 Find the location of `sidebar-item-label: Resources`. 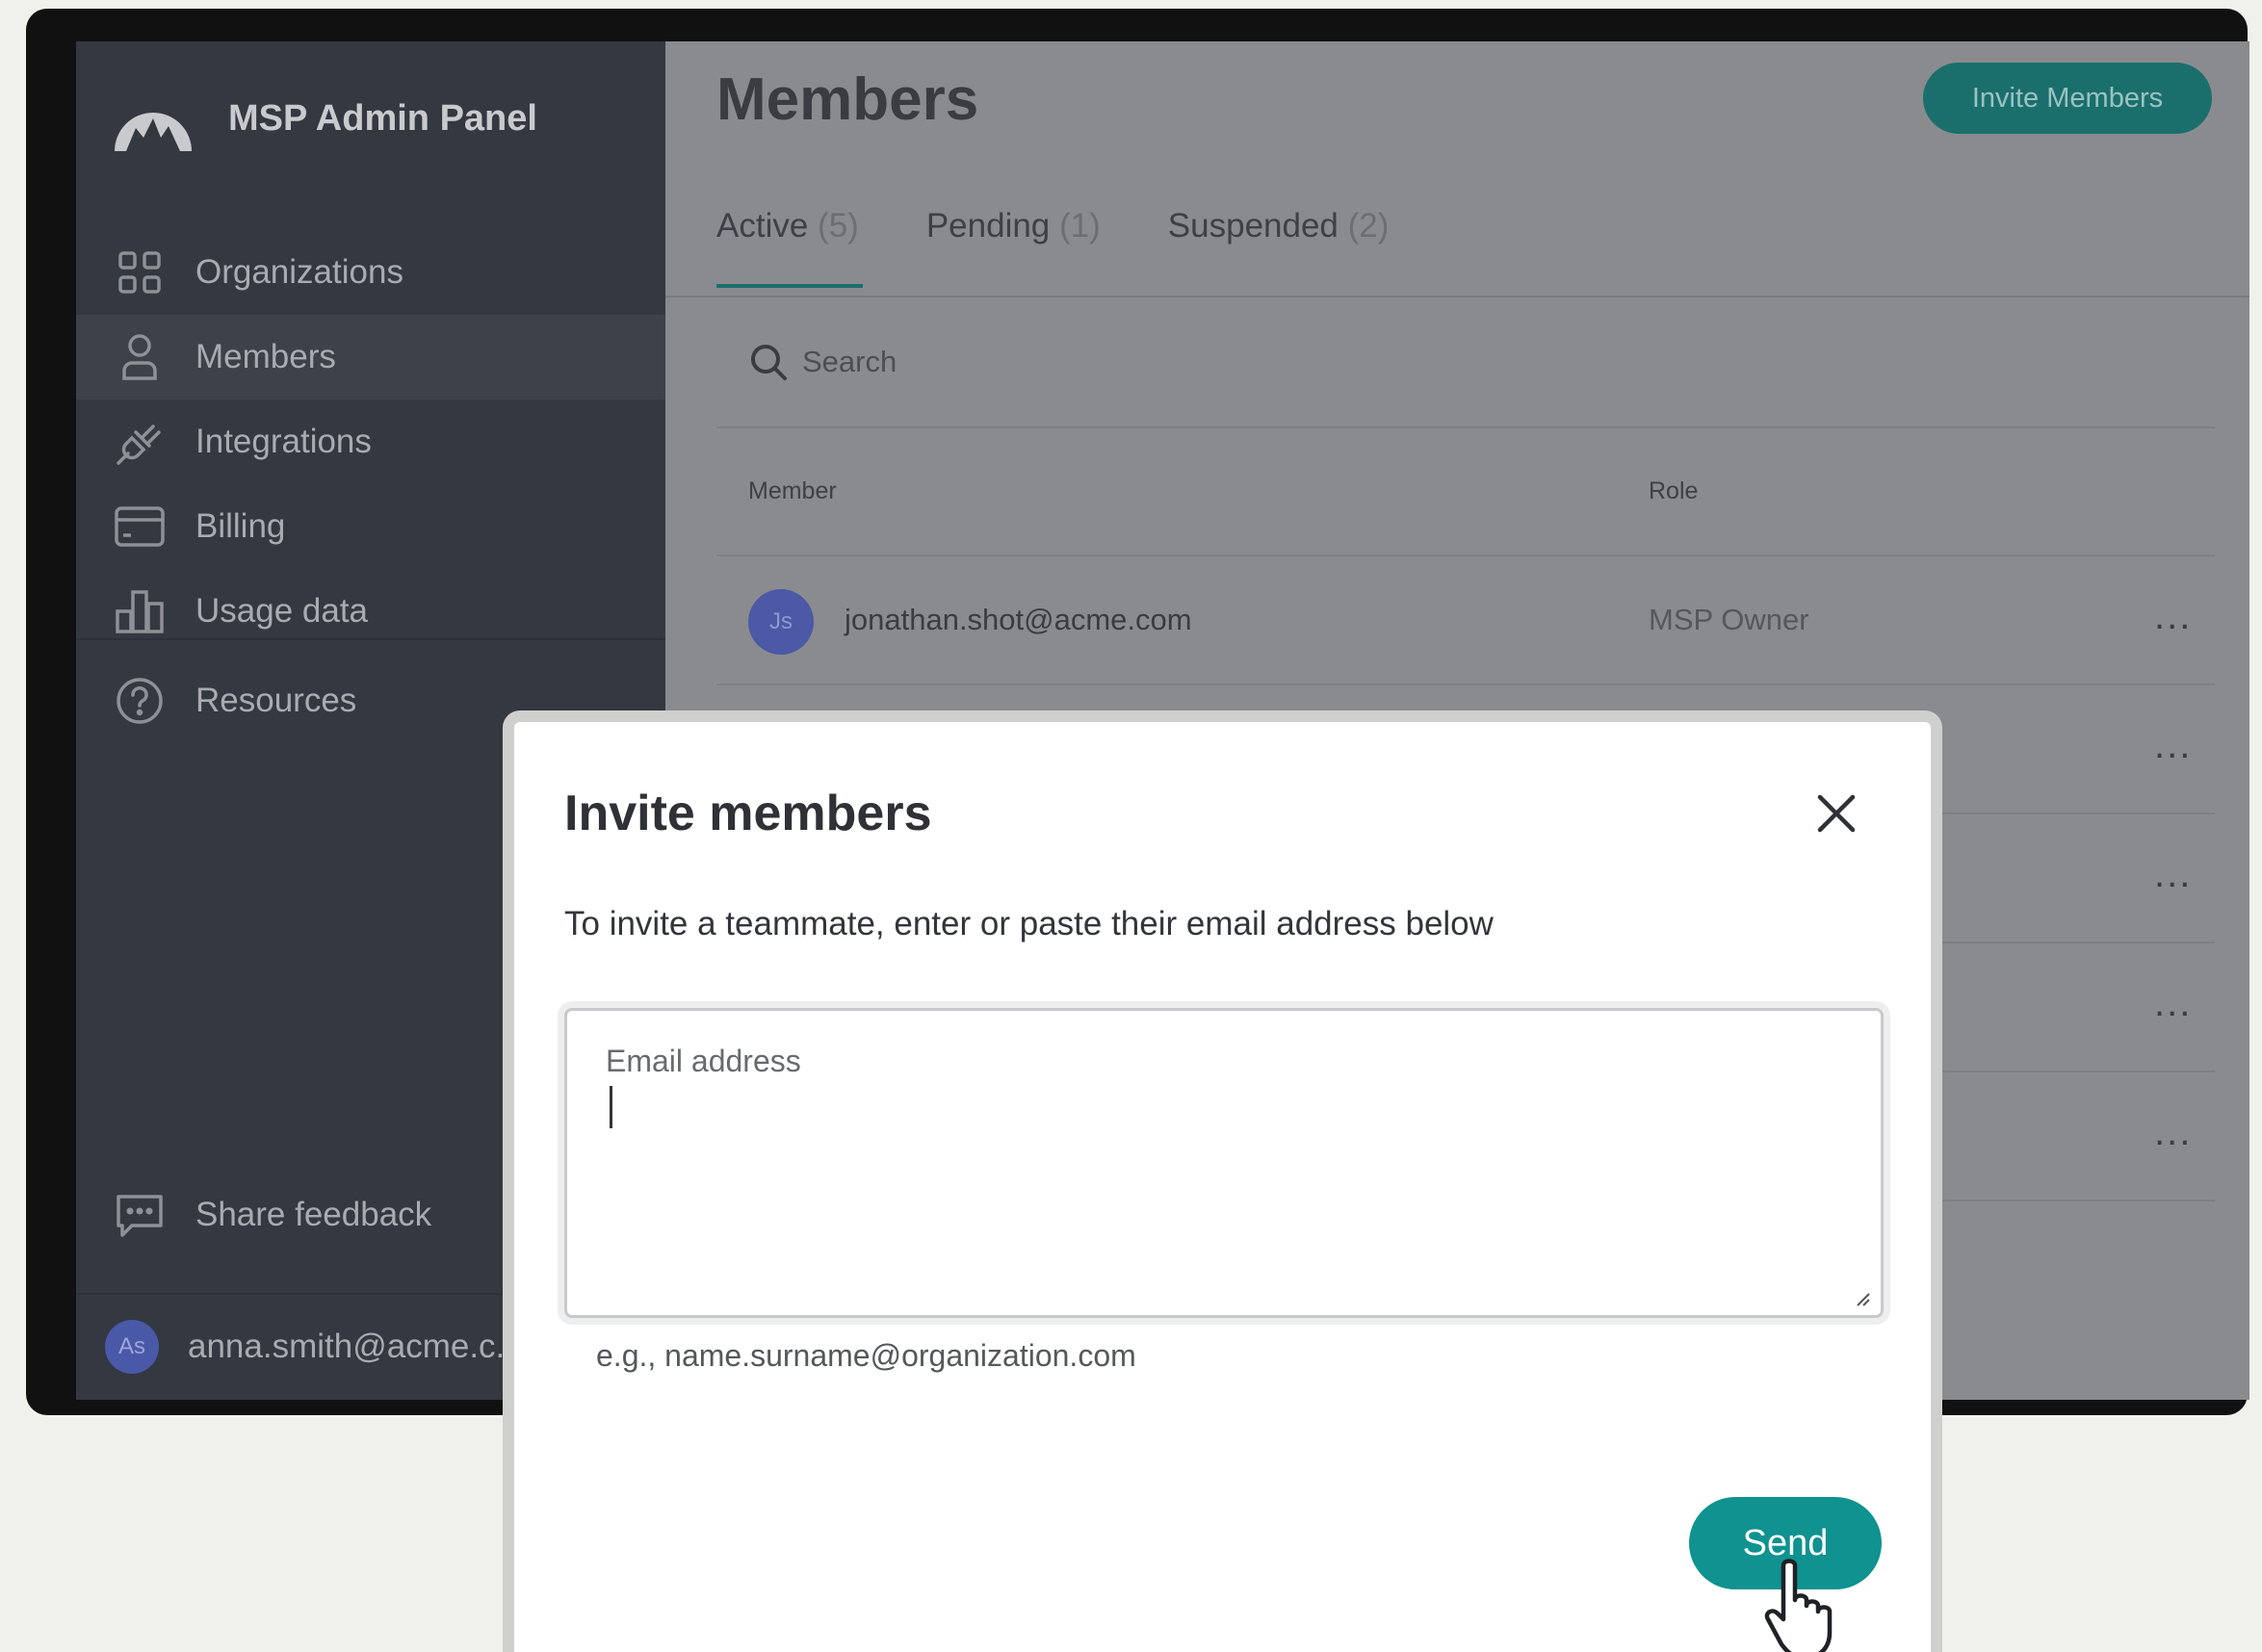

sidebar-item-label: Resources is located at coordinates (276, 700).